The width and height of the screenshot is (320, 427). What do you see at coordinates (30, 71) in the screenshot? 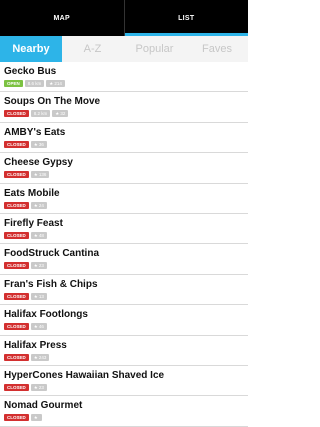
I see `list-item-name: Gecko Bus` at bounding box center [30, 71].